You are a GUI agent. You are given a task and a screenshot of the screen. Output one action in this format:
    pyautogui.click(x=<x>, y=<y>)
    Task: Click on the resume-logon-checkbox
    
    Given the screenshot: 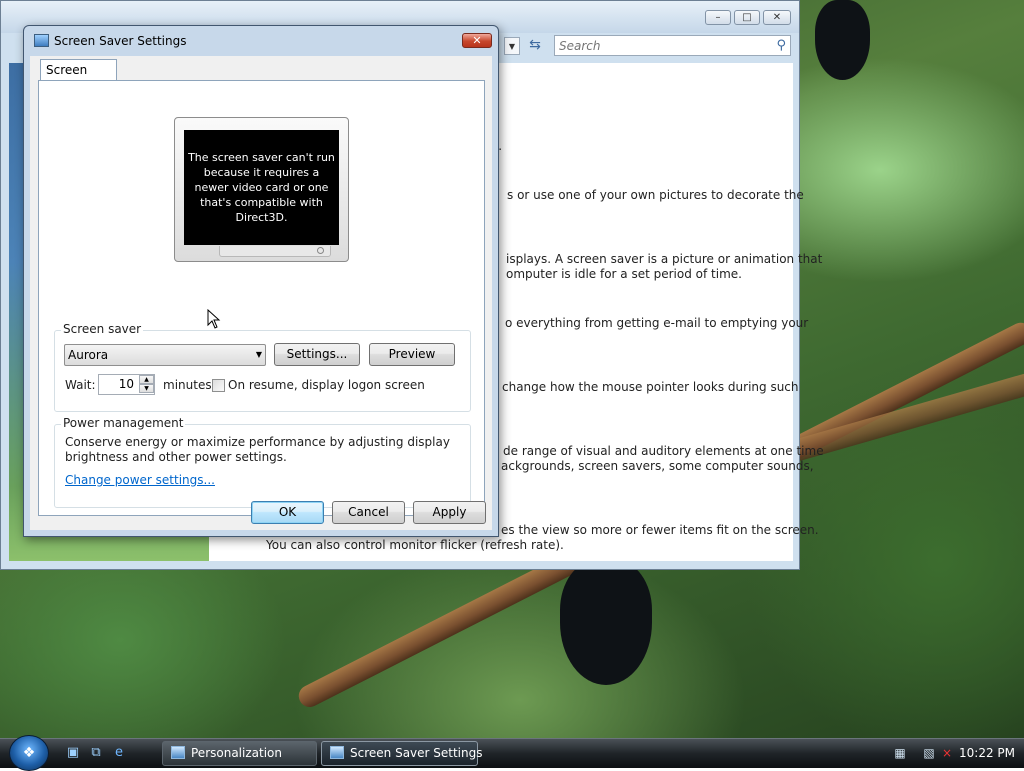 What is the action you would take?
    pyautogui.click(x=218, y=385)
    